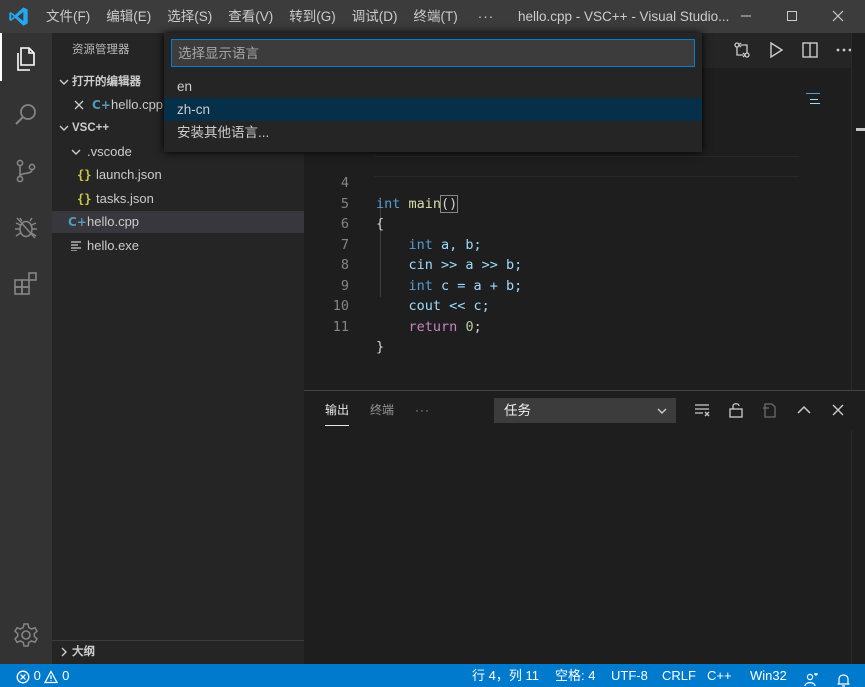  I want to click on tab-terminal: 终端, so click(382, 410).